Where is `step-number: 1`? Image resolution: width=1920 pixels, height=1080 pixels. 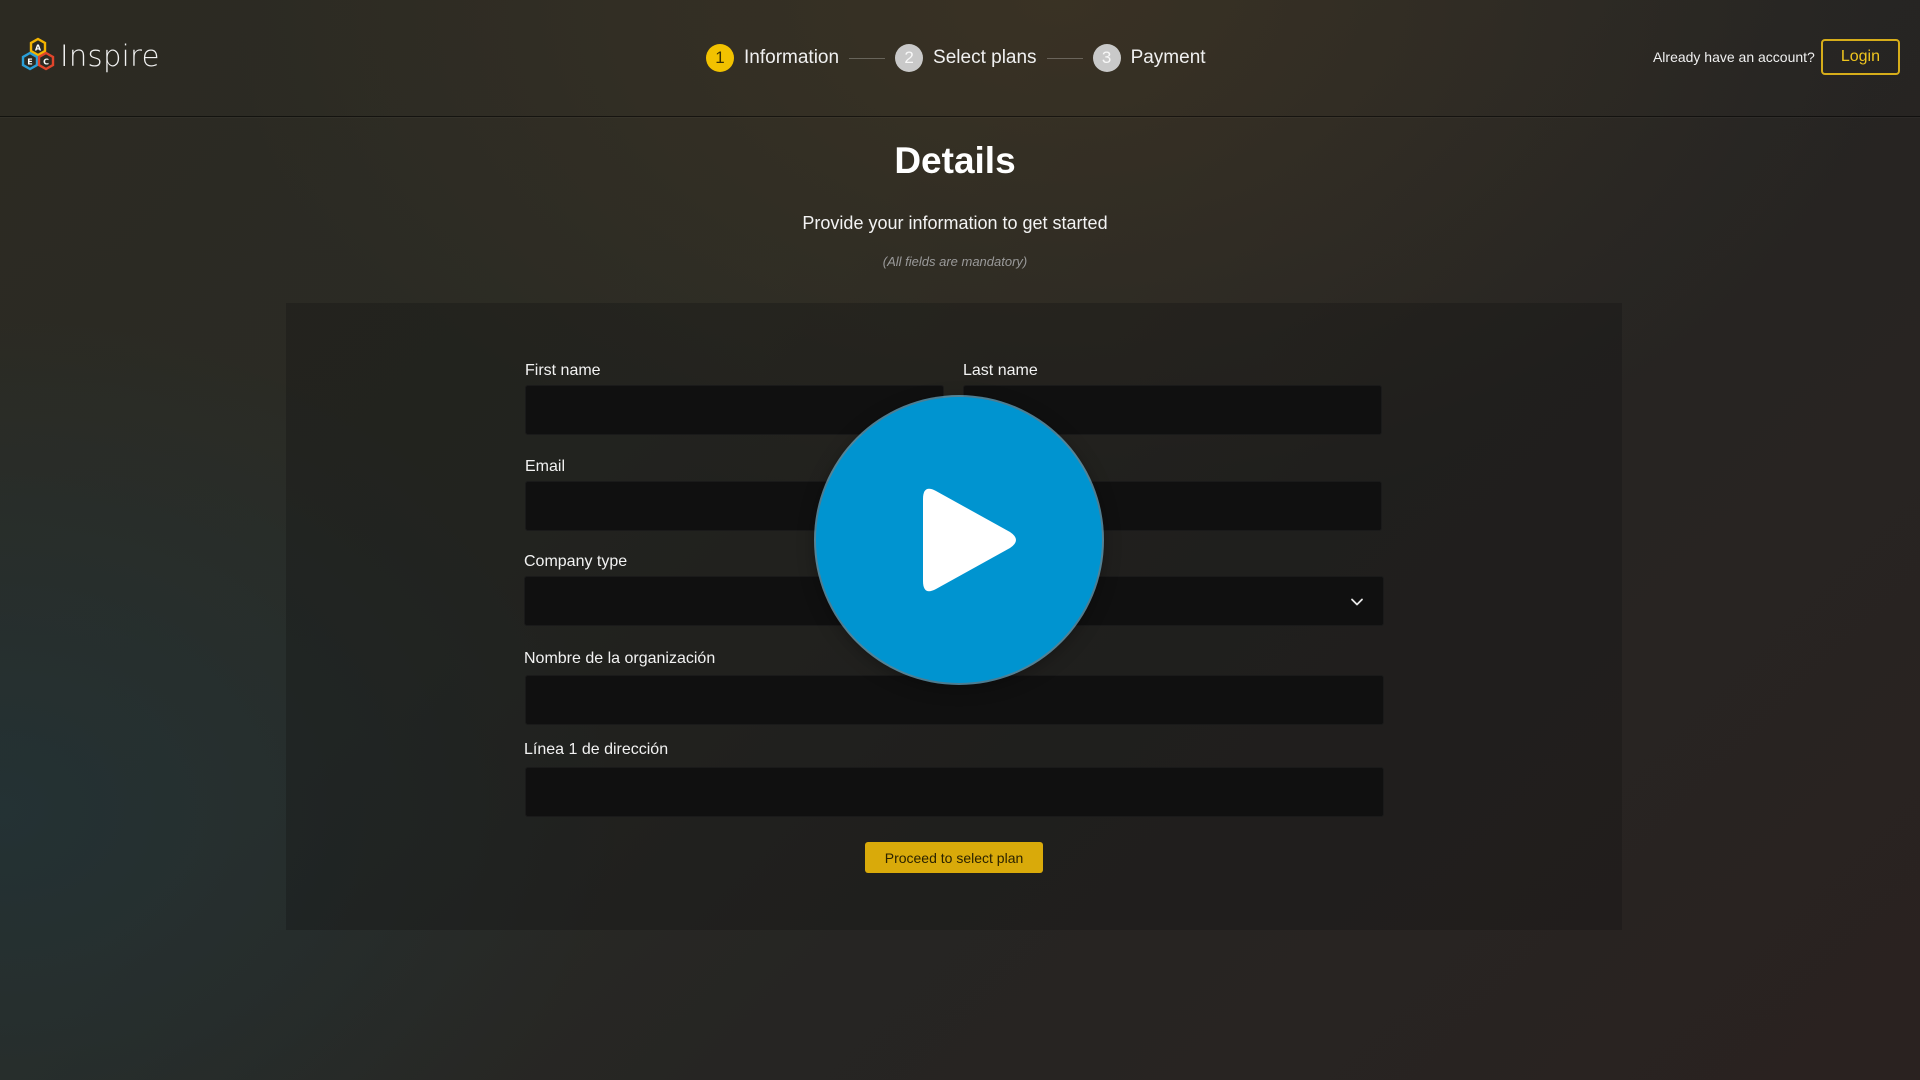 step-number: 1 is located at coordinates (720, 58).